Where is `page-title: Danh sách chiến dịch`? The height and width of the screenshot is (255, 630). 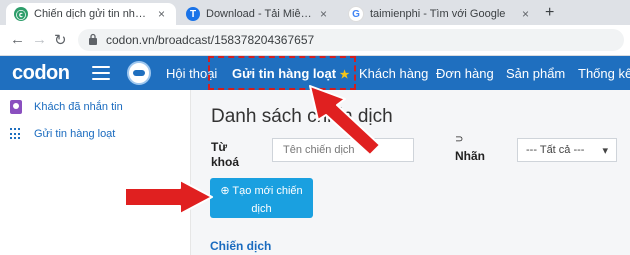 page-title: Danh sách chiến dịch is located at coordinates (302, 116).